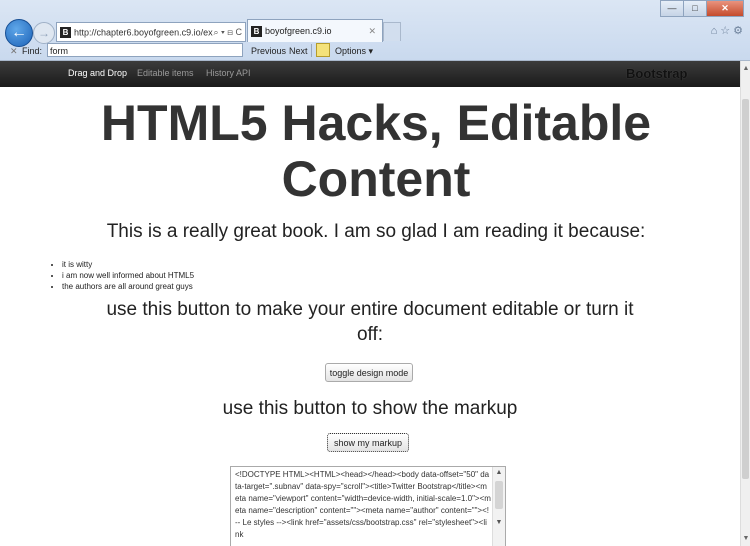  I want to click on find-close-icon: ✕, so click(14, 51).